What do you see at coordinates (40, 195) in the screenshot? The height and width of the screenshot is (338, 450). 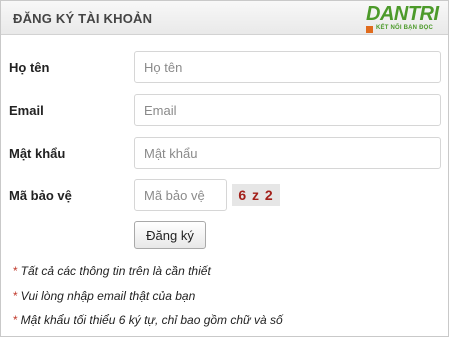 I see `captcha-label: Mã bảo vệ` at bounding box center [40, 195].